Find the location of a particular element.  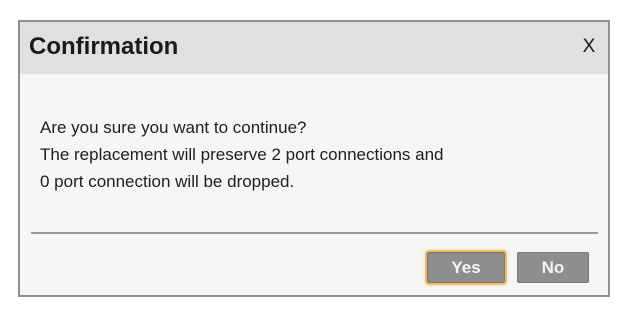

message-line: 0 port connection will be dropped. is located at coordinates (167, 181).